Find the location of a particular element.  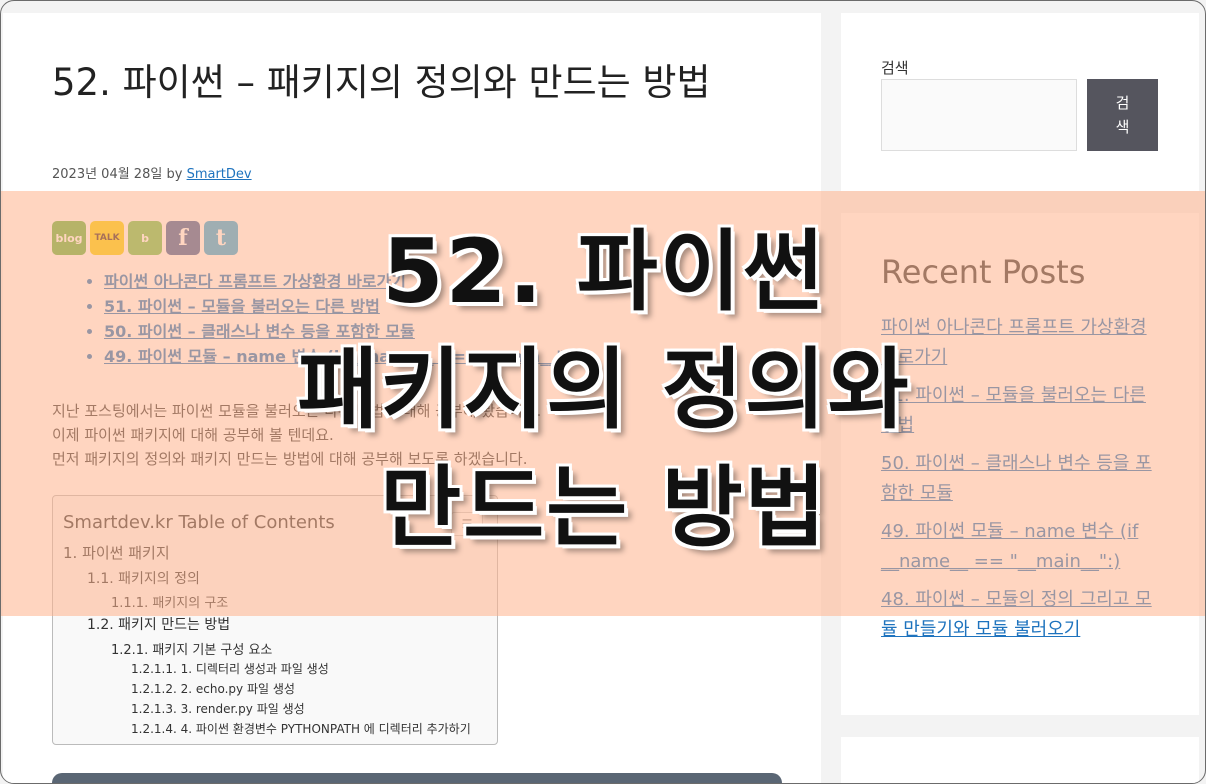

recent-post-link: 50. 파이썬 – 클래스나 변수 등을 포함한 모듈 is located at coordinates (1017, 479).